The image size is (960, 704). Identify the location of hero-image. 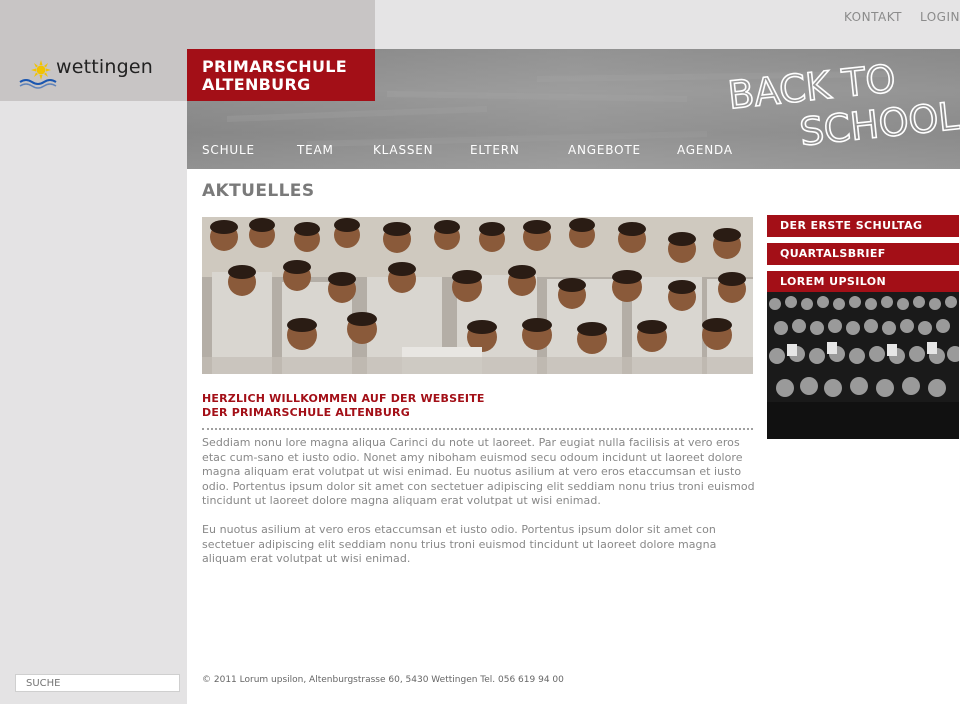
(477, 295).